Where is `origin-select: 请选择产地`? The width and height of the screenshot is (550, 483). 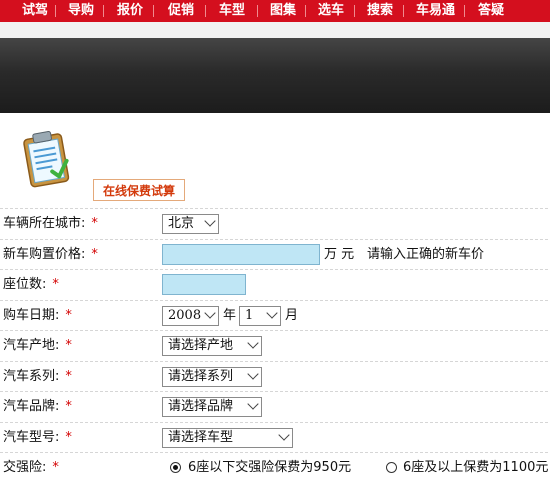 origin-select: 请选择产地 is located at coordinates (212, 346).